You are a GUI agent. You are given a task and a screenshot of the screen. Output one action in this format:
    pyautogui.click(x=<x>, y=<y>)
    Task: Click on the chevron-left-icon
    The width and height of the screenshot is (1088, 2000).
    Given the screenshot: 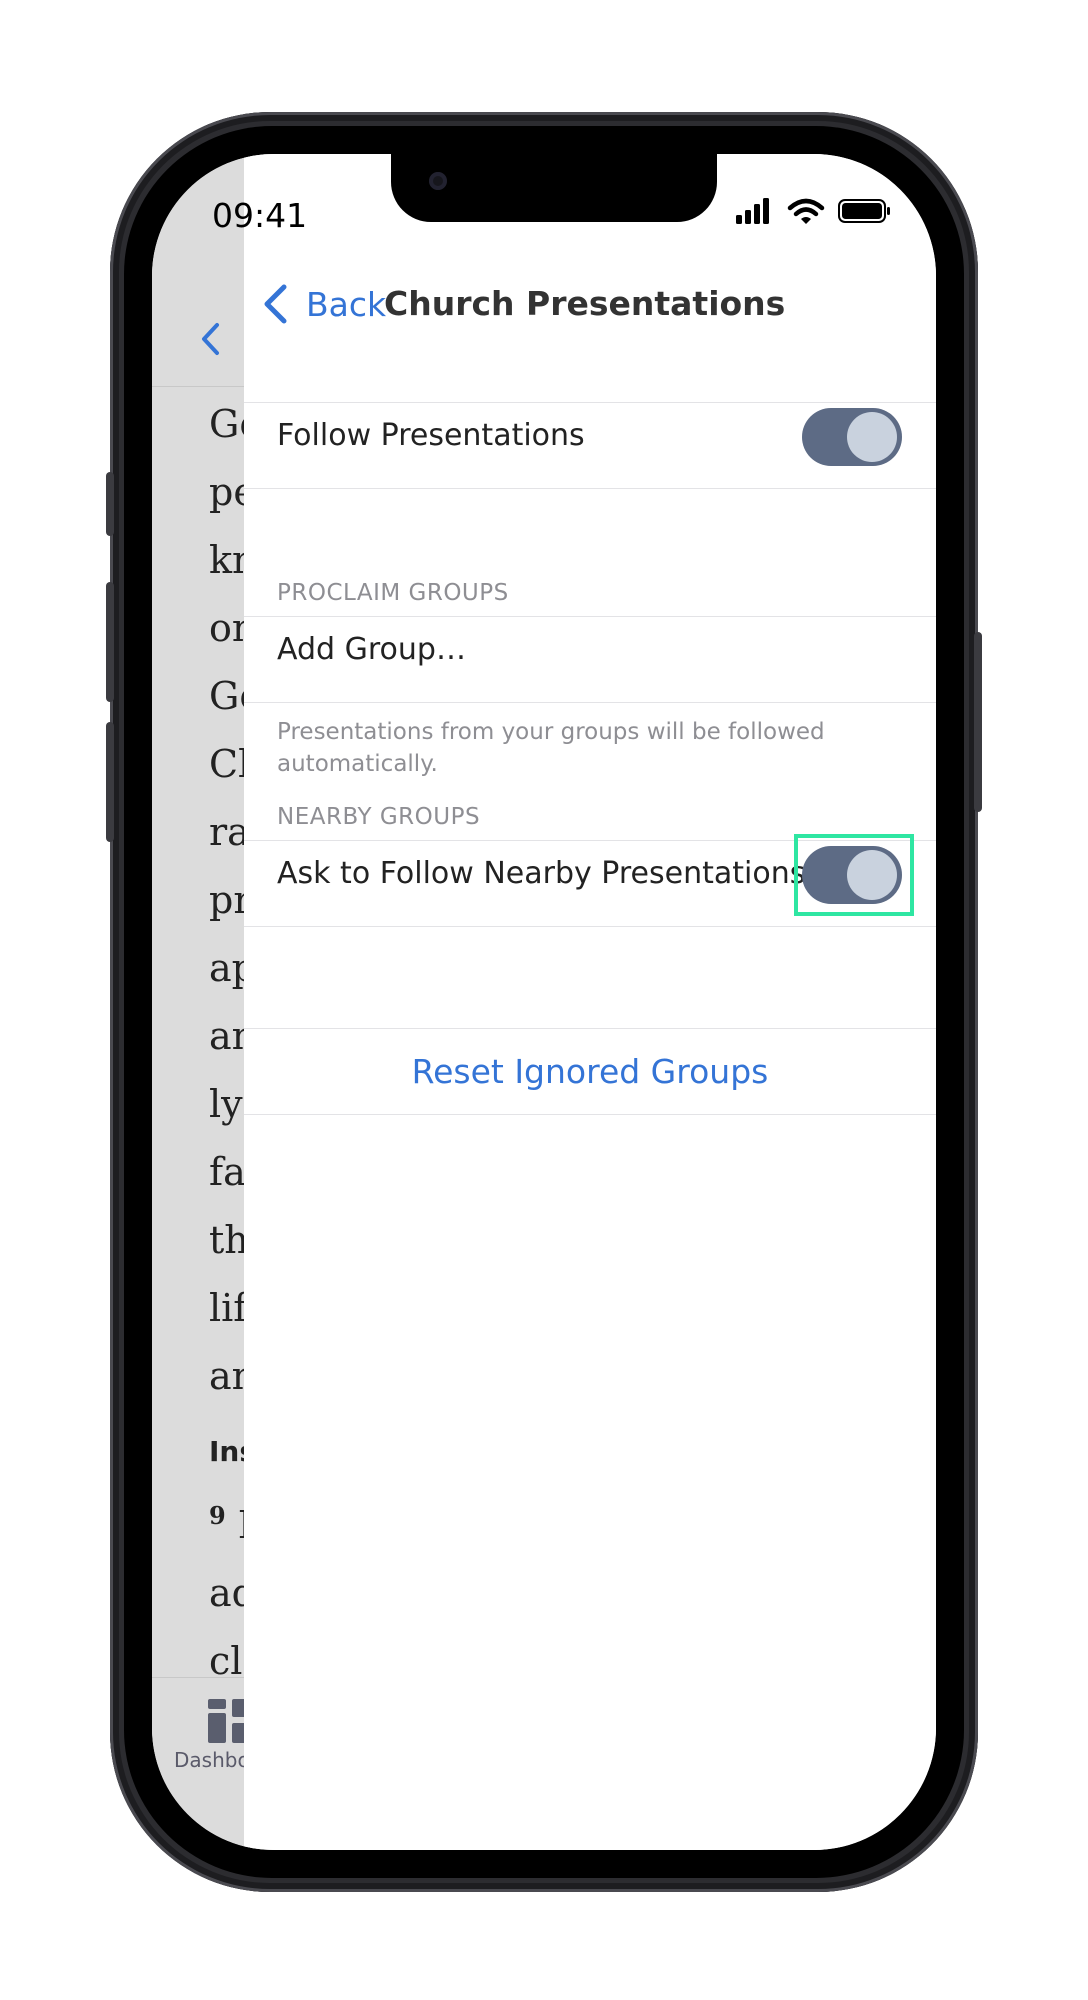 What is the action you would take?
    pyautogui.click(x=275, y=304)
    